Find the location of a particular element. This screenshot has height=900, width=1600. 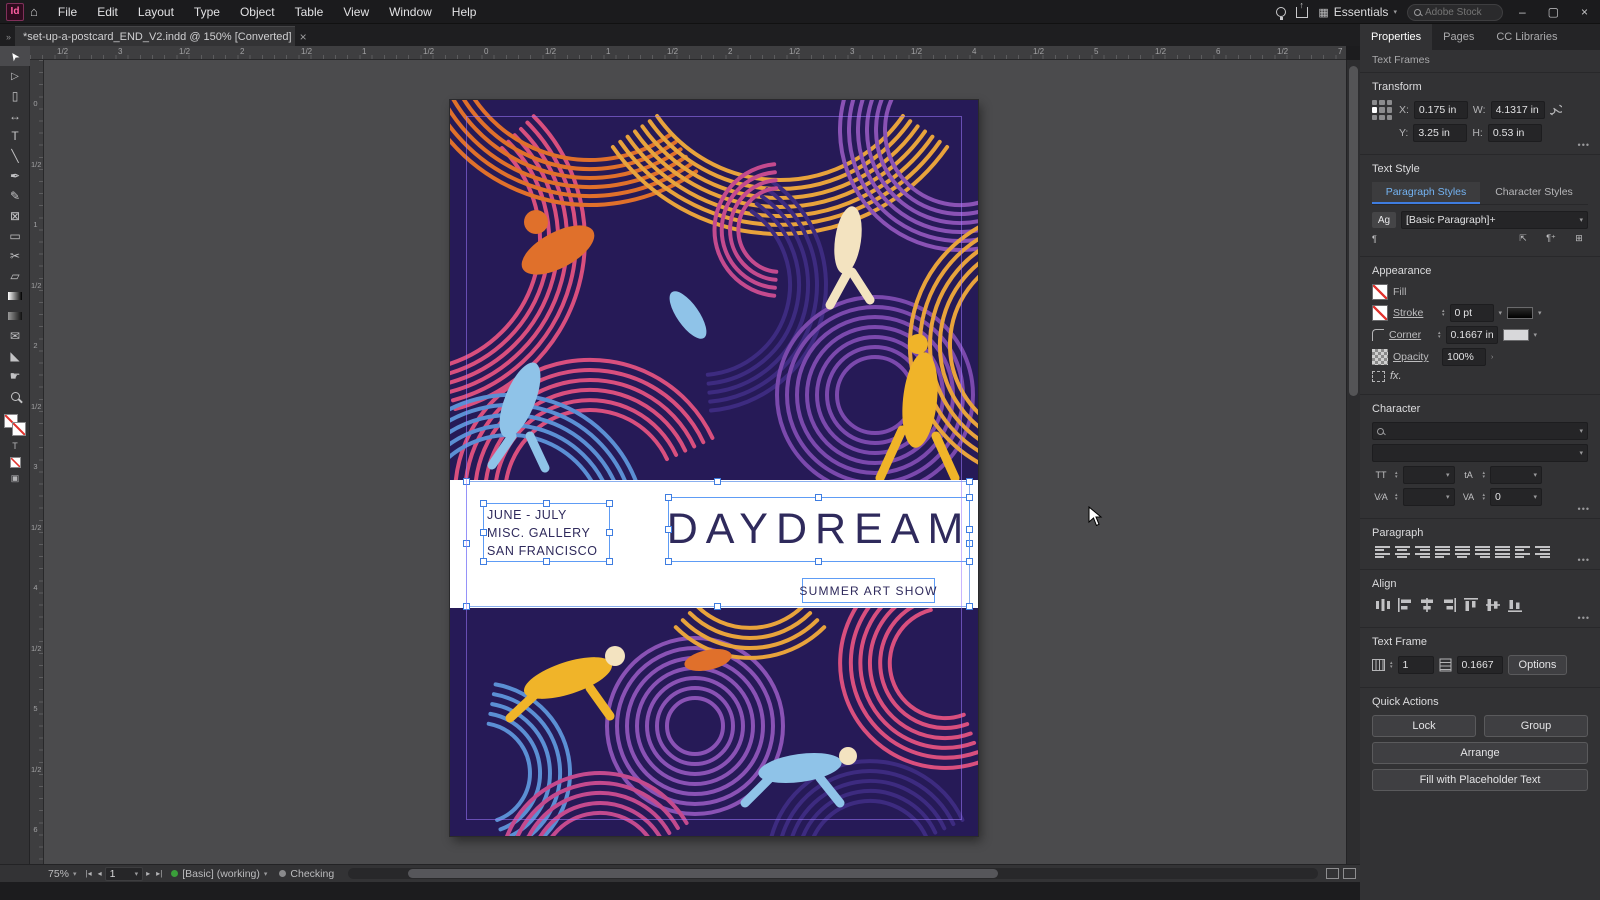

subtitle-text-frame: SUMMER ART SHOW is located at coordinates (867, 590).